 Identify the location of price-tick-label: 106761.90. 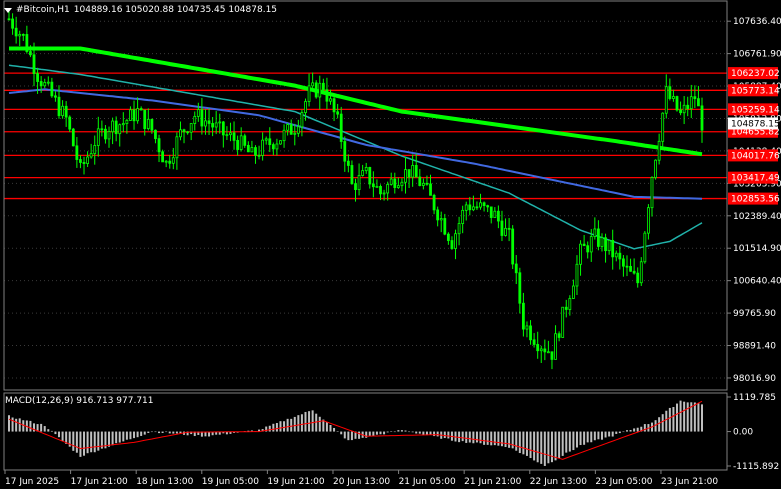
(757, 55).